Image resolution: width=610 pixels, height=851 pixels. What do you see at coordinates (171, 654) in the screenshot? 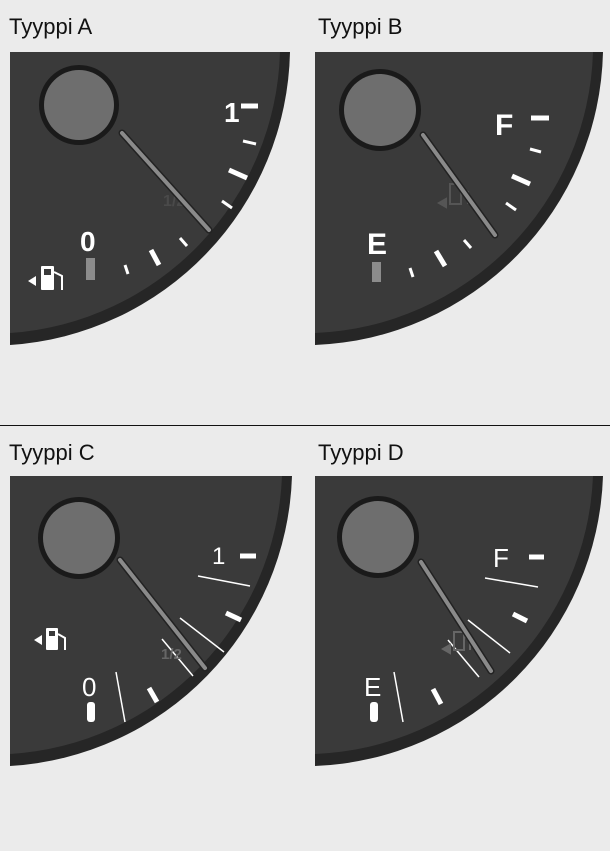
I see `half-mark-label: 1/2` at bounding box center [171, 654].